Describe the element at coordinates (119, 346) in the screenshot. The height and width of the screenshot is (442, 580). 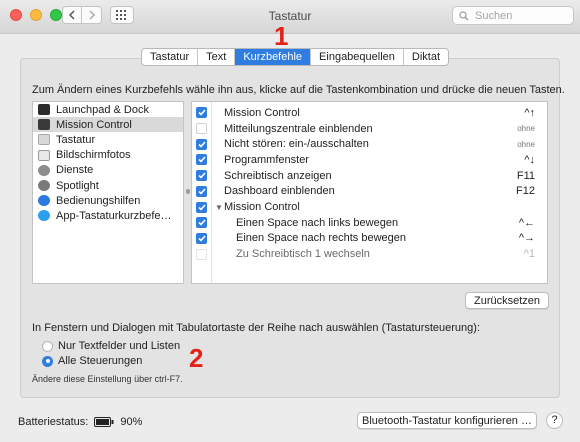
I see `radio-label: Nur Textfelder und Listen` at that location.